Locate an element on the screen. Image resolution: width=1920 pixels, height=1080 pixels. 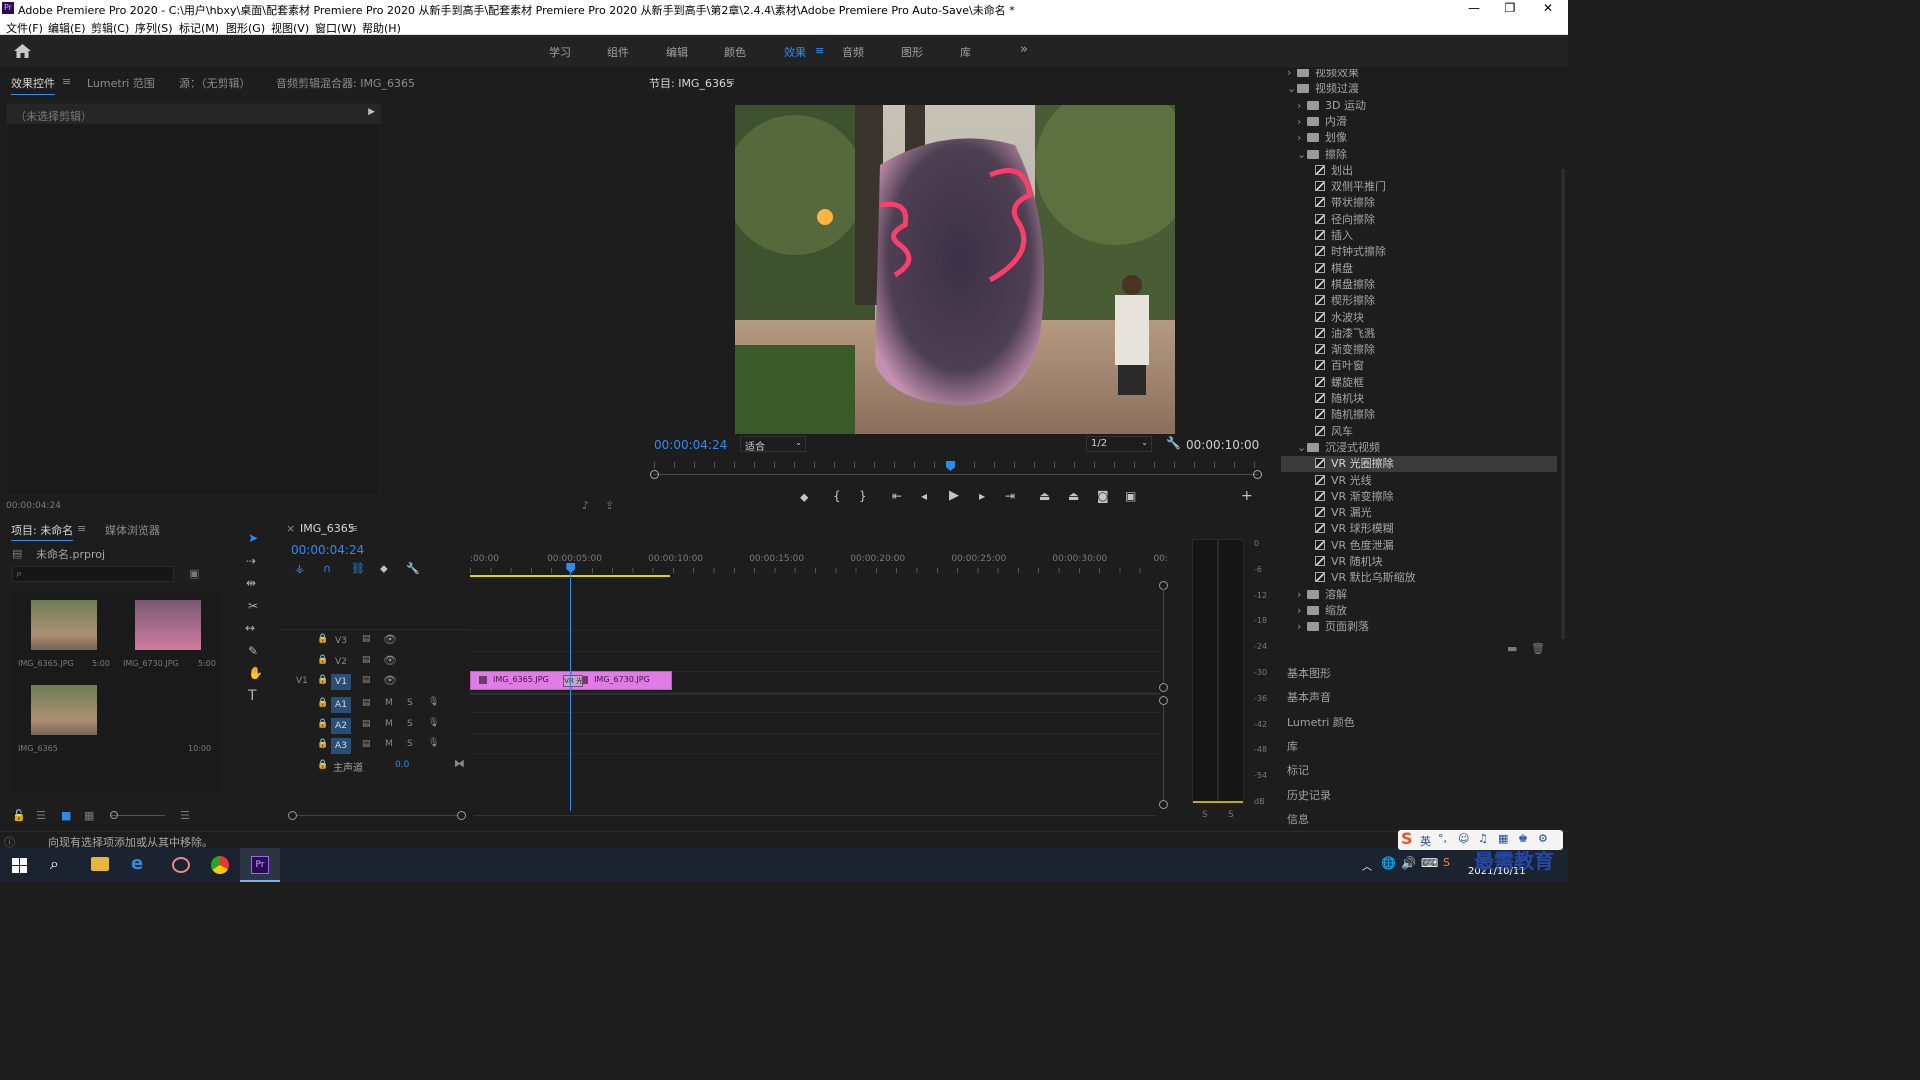
menu-sequence: 序列(S) is located at coordinates (154, 28).